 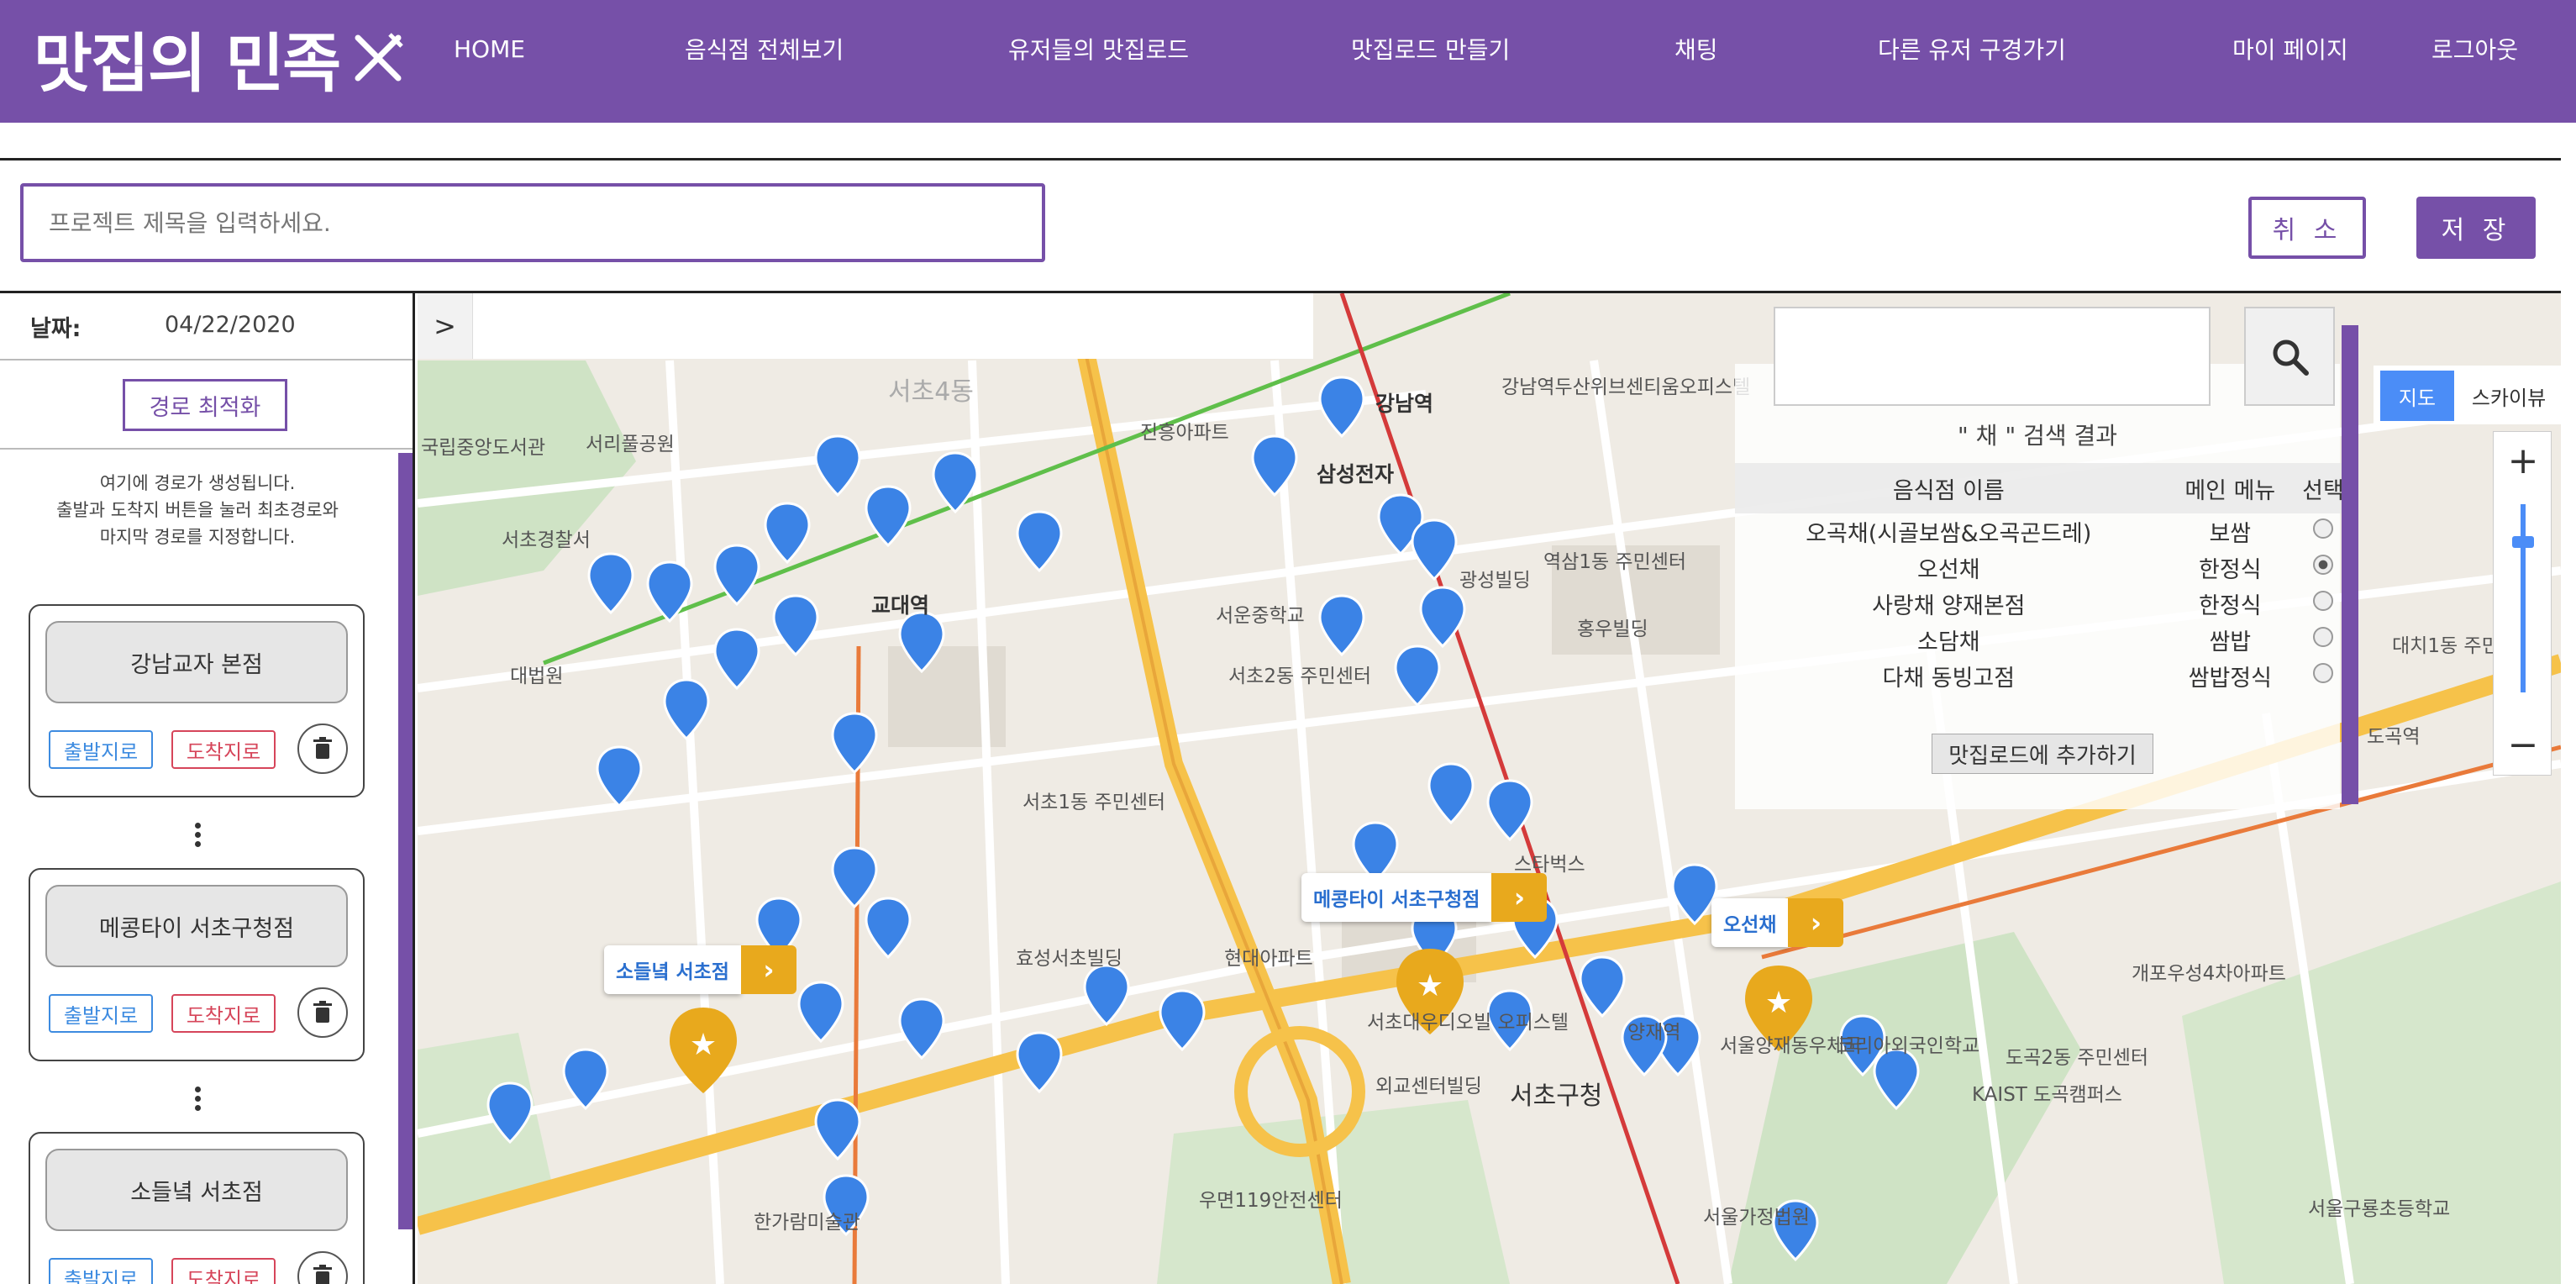 I want to click on zoom-in-button: +, so click(x=2523, y=460).